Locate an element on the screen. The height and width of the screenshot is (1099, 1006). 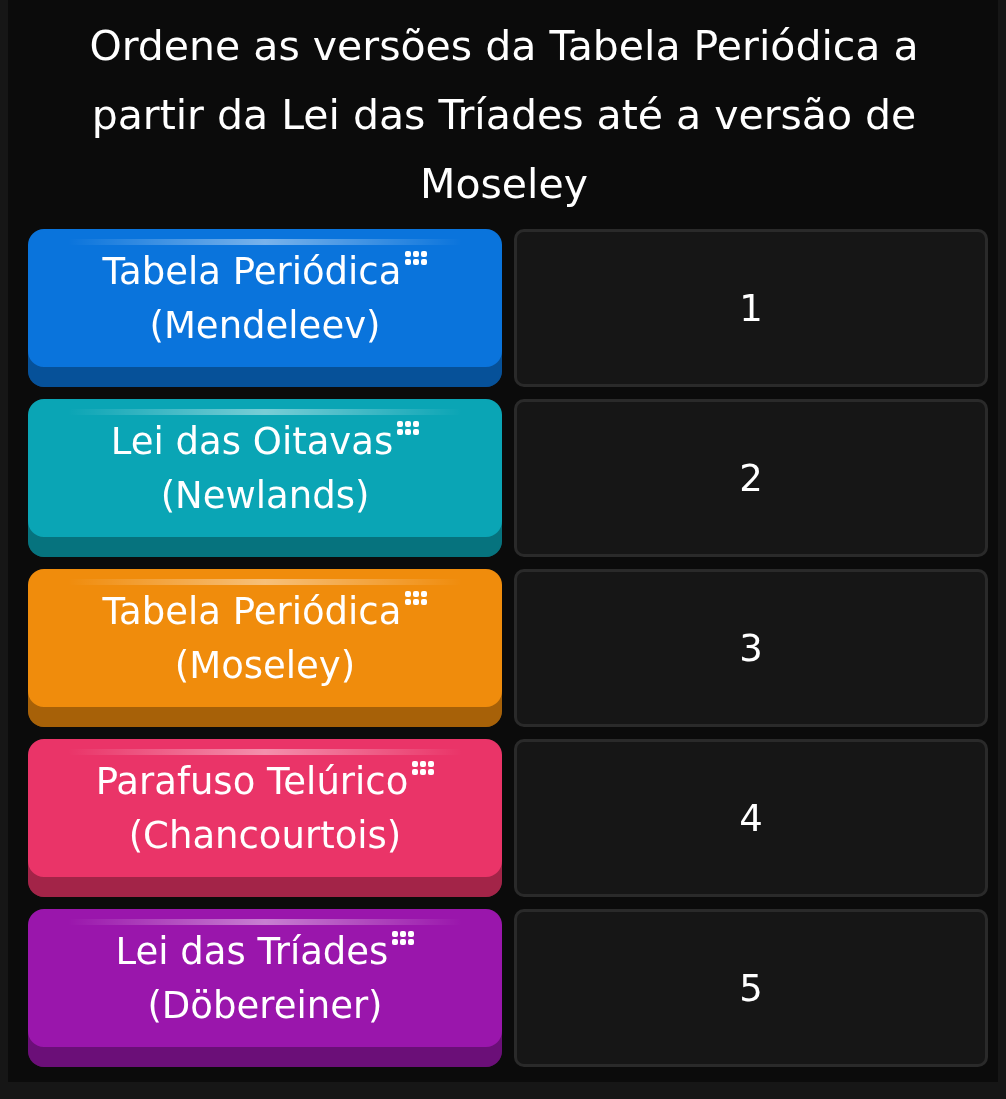
card-title: Lei das Oitavas is located at coordinates (252, 442).